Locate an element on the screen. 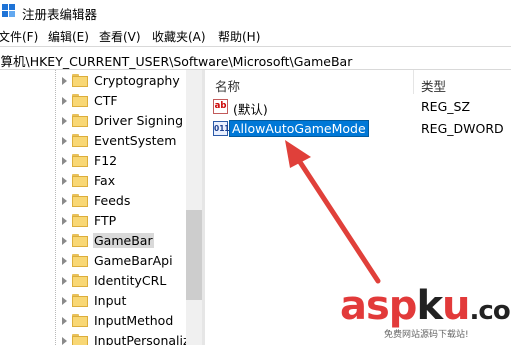 The width and height of the screenshot is (511, 345). value-type: REG_DWORD is located at coordinates (462, 128).